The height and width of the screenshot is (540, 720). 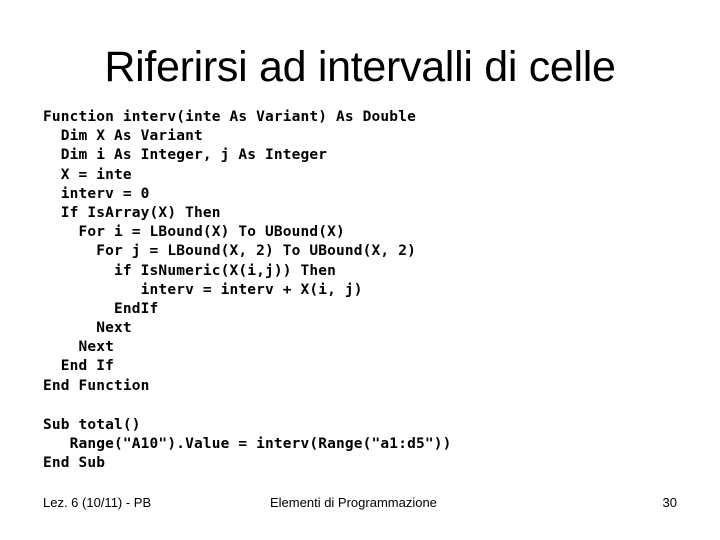 I want to click on footer-page-number: 30, so click(x=669, y=502).